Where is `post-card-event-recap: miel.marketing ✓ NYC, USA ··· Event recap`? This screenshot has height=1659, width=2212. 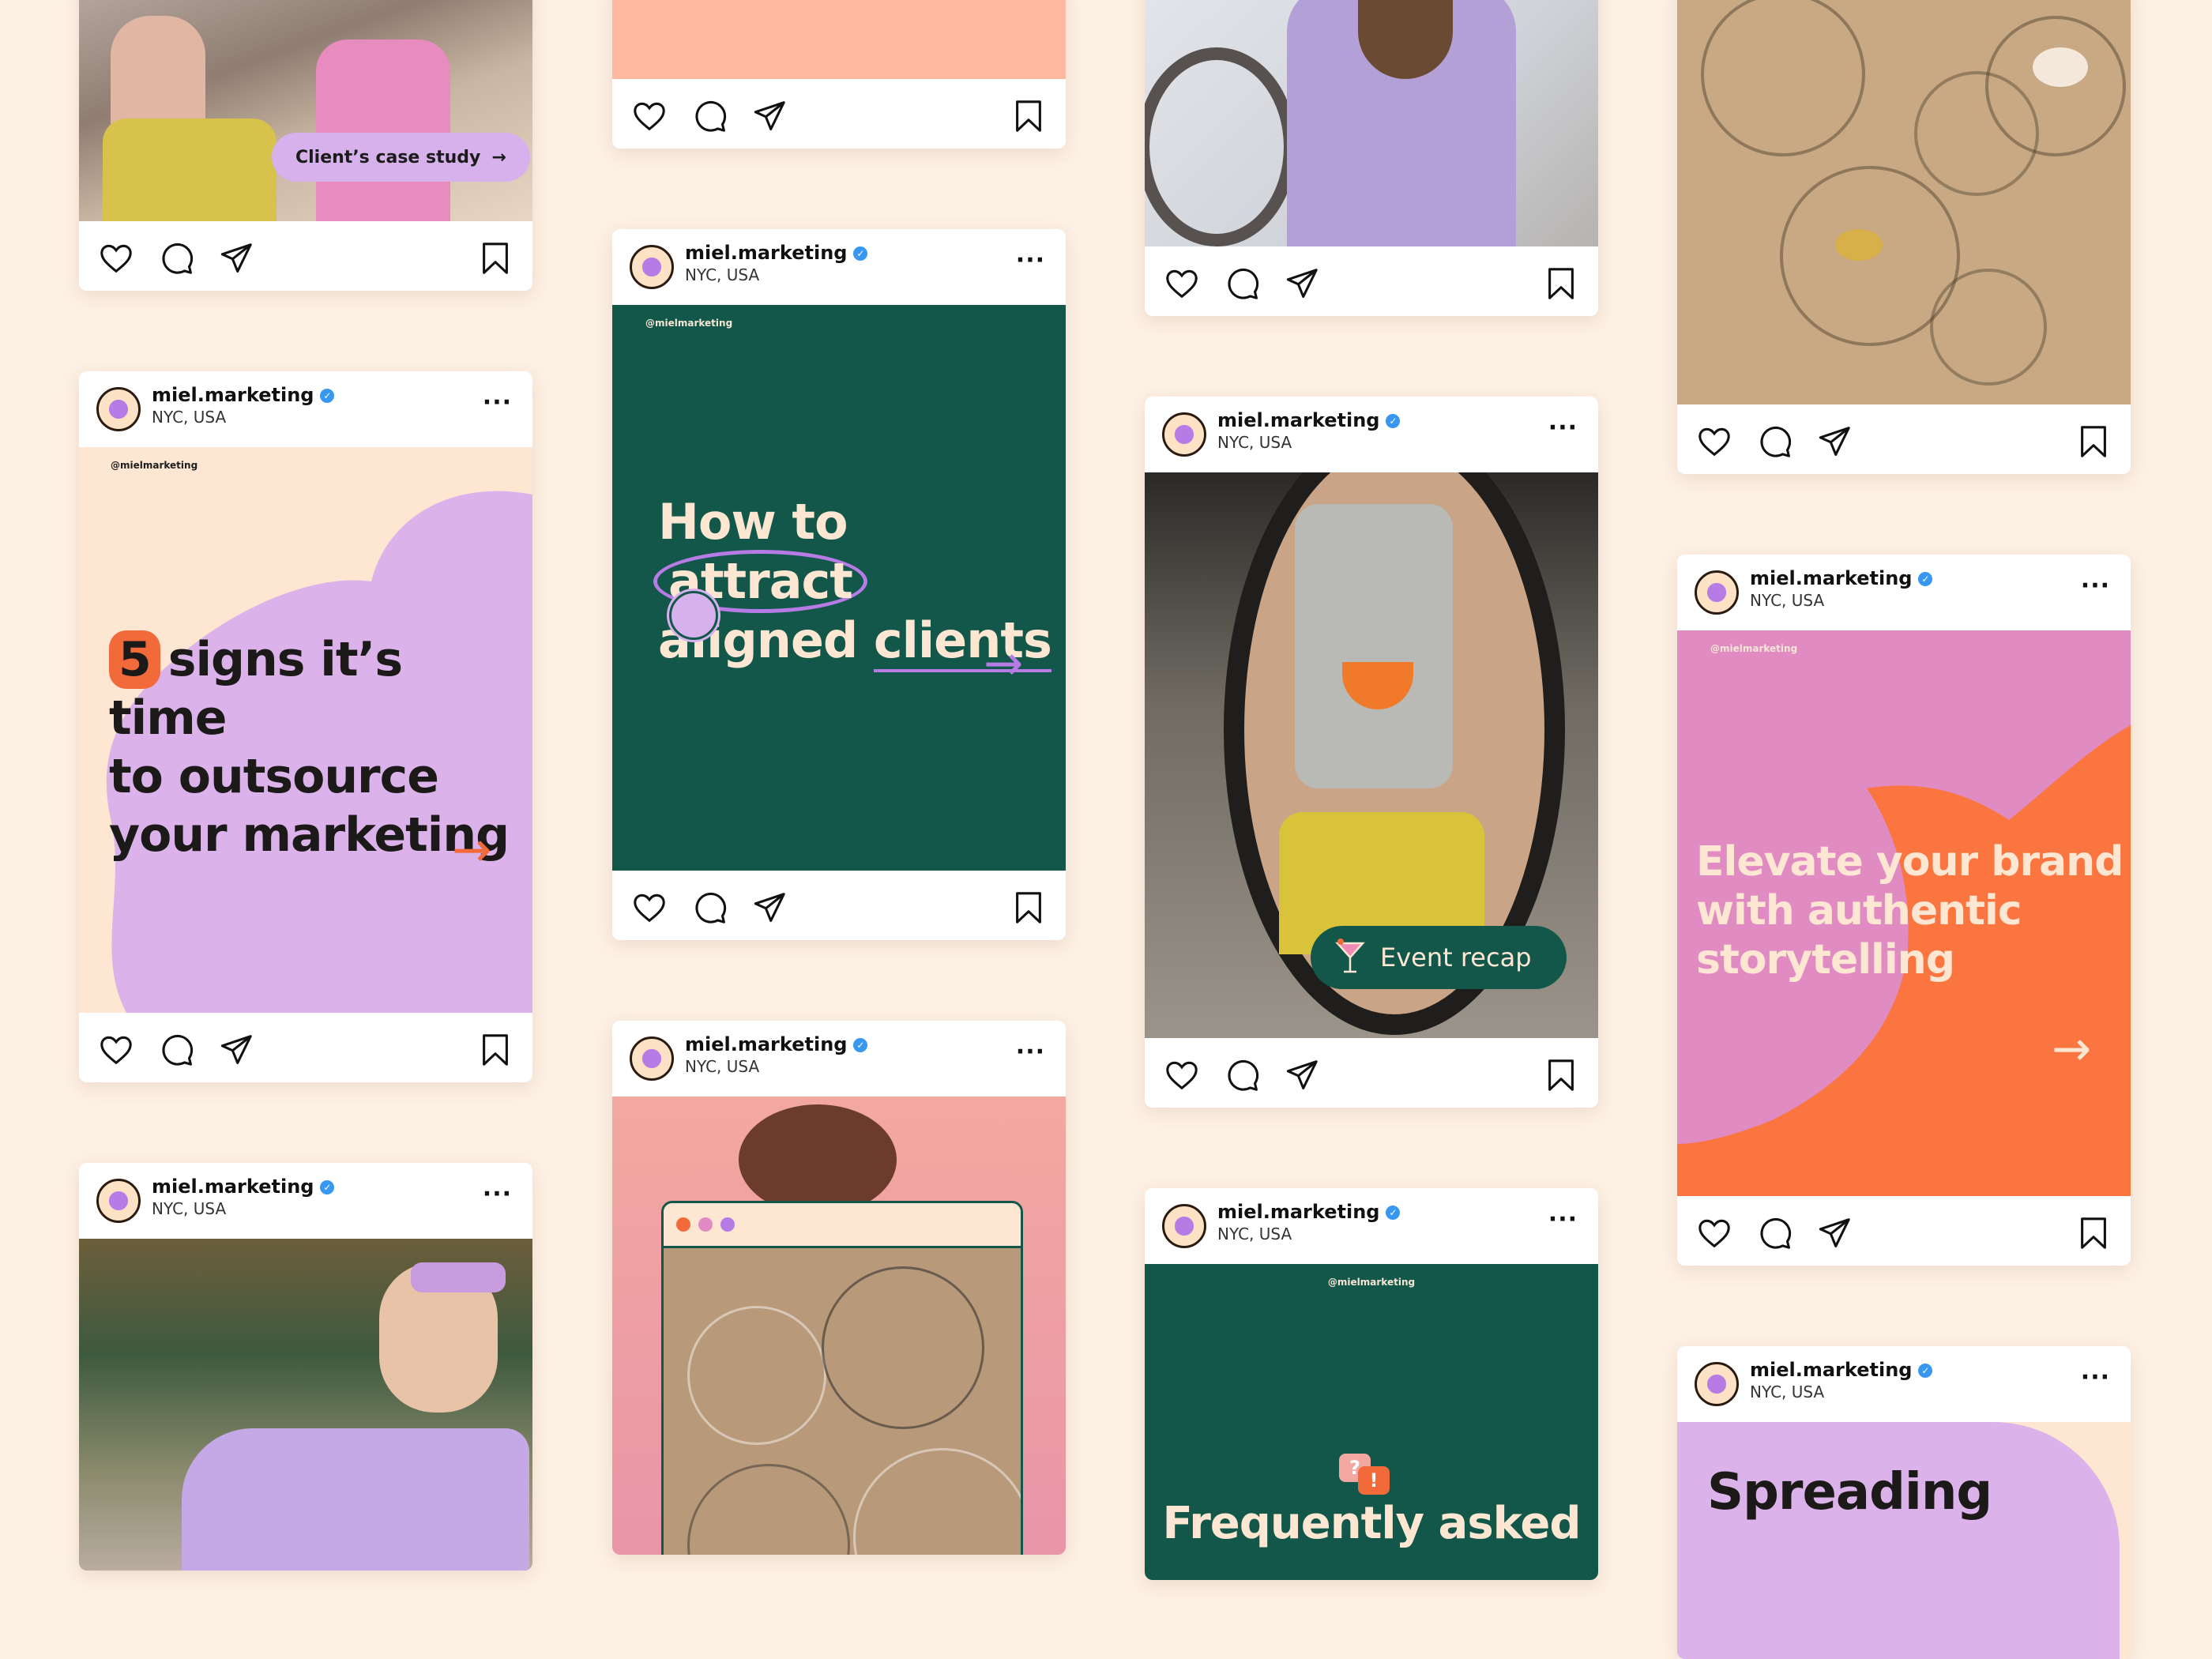
post-card-event-recap: miel.marketing ✓ NYC, USA ··· Event recap is located at coordinates (1372, 753).